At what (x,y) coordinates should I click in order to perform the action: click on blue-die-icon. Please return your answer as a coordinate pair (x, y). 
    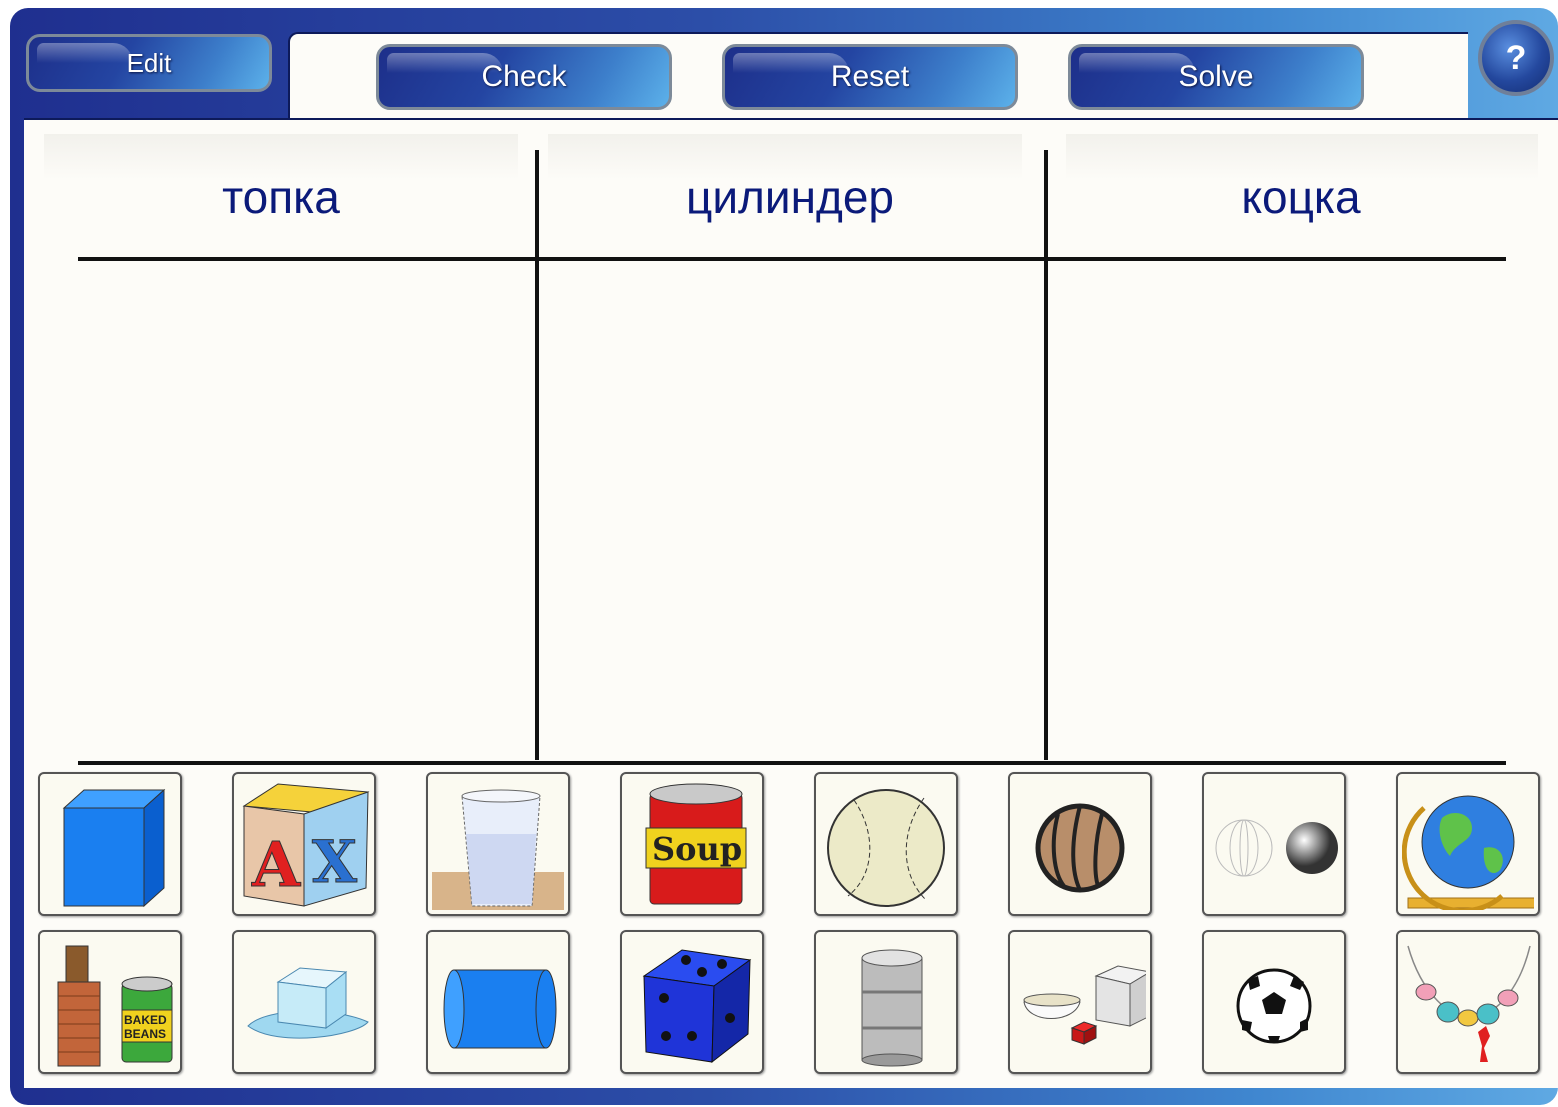
    Looking at the image, I should click on (697, 1006).